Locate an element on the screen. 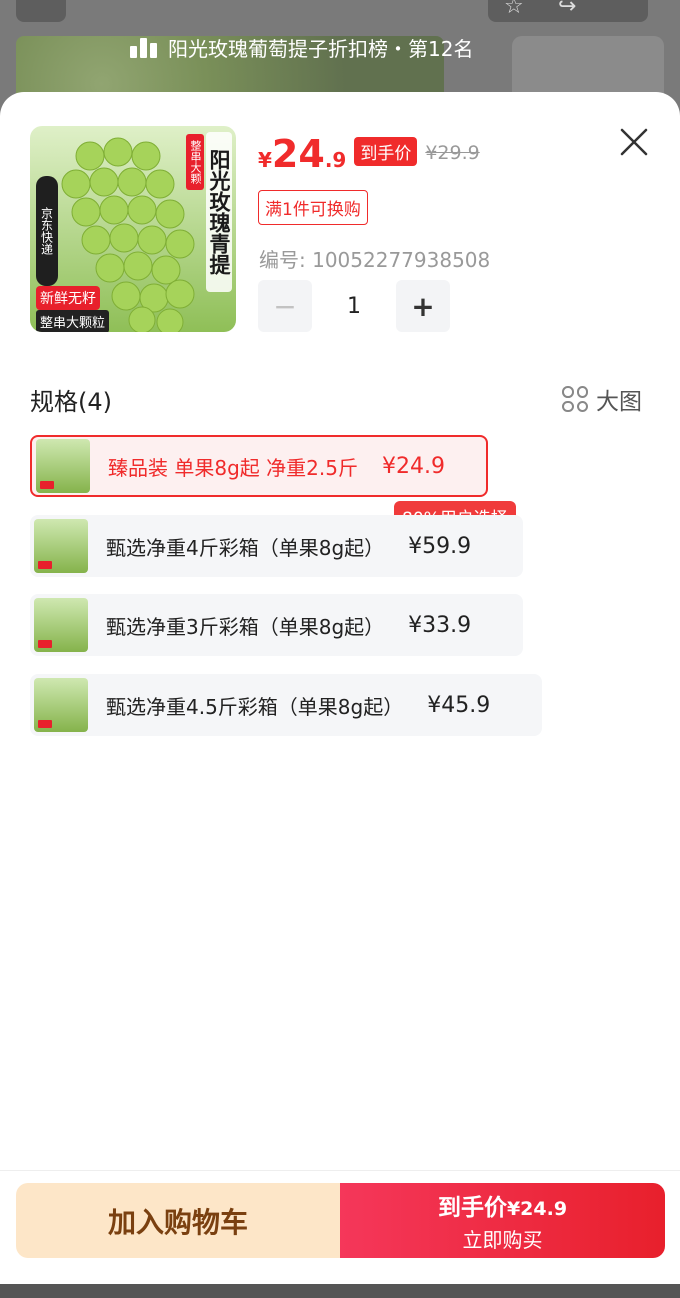 This screenshot has width=680, height=1298. price-row: ¥ 24 .9 到手价 ¥29.9 is located at coordinates (369, 157).